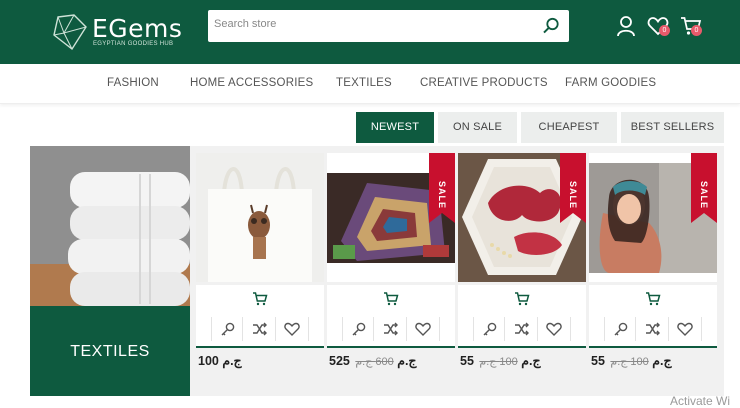 This screenshot has height=408, width=740. I want to click on filter-tab-newest: NEWEST, so click(395, 127).